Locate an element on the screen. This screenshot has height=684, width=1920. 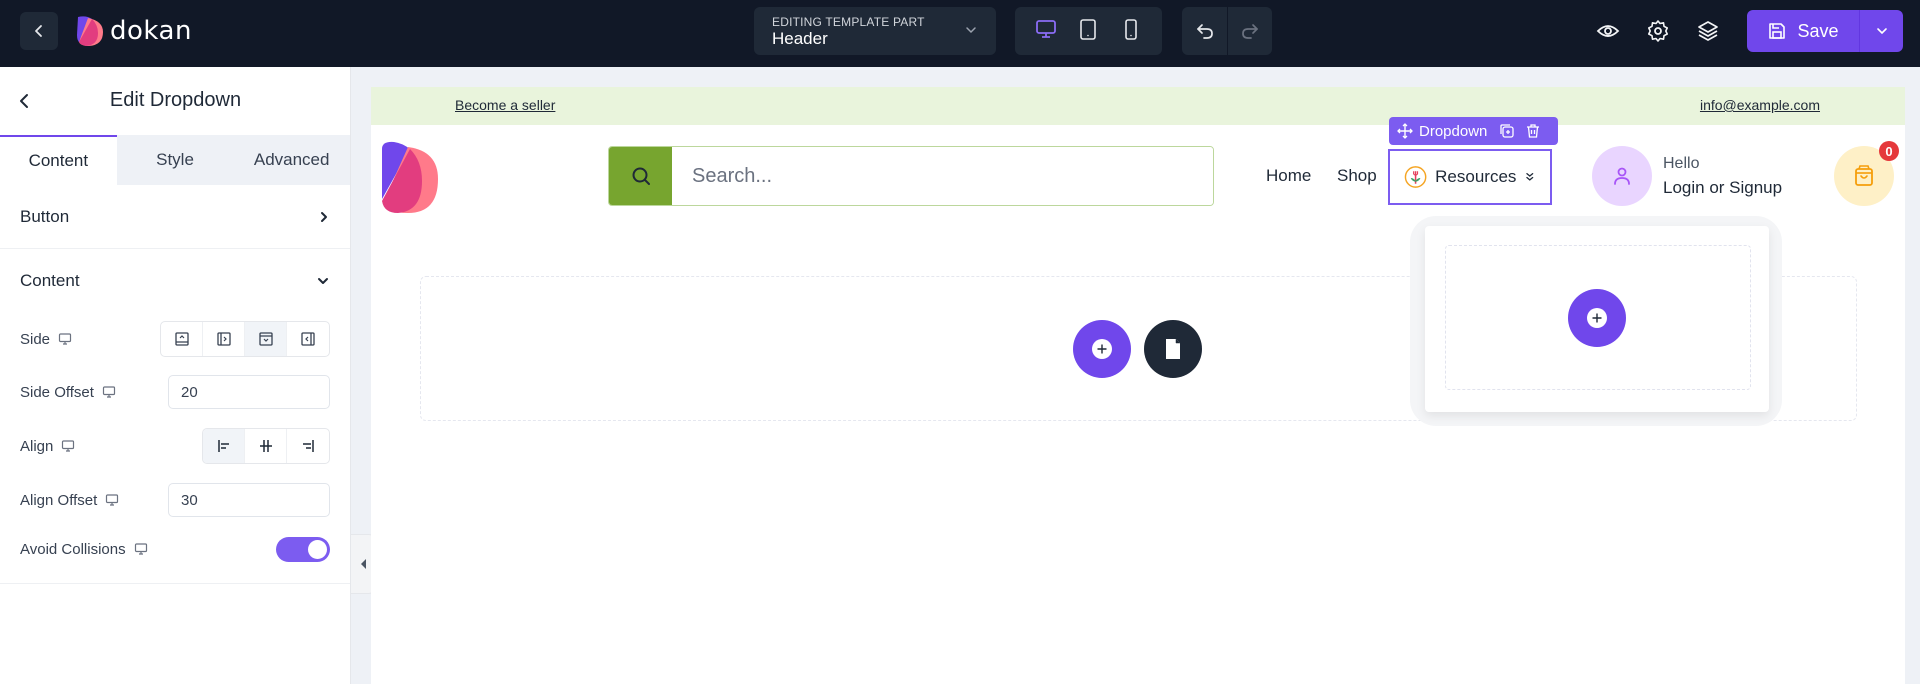
add-block-button is located at coordinates (1102, 349).